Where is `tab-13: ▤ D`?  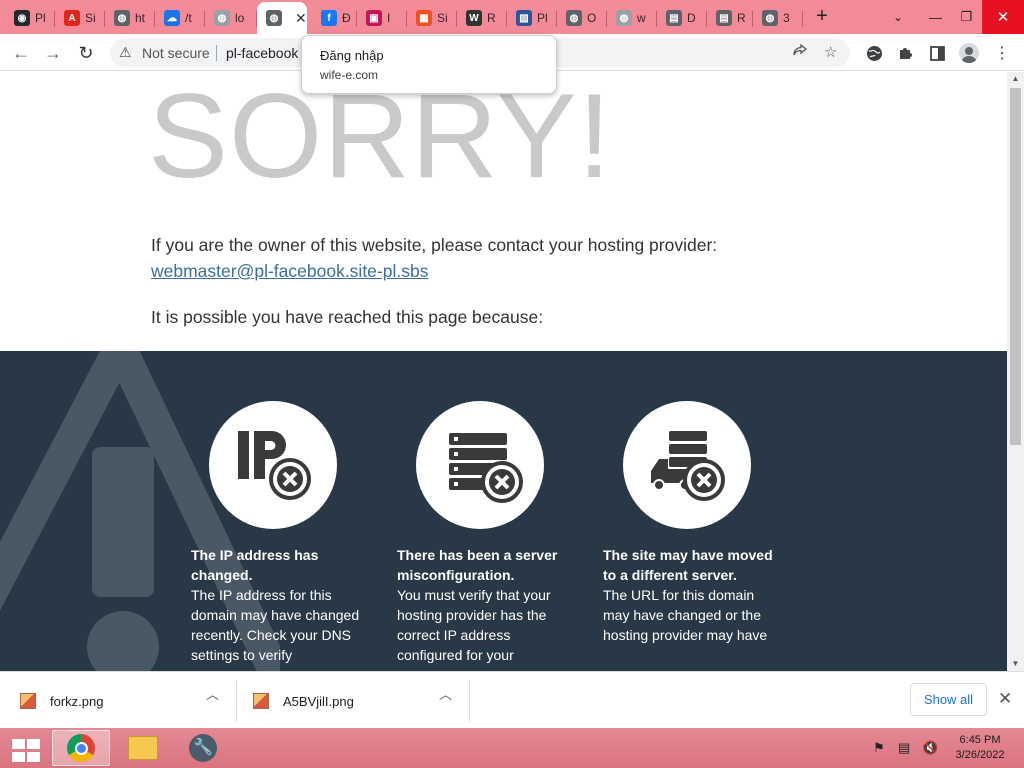
tab-13: ▤ D is located at coordinates (682, 18).